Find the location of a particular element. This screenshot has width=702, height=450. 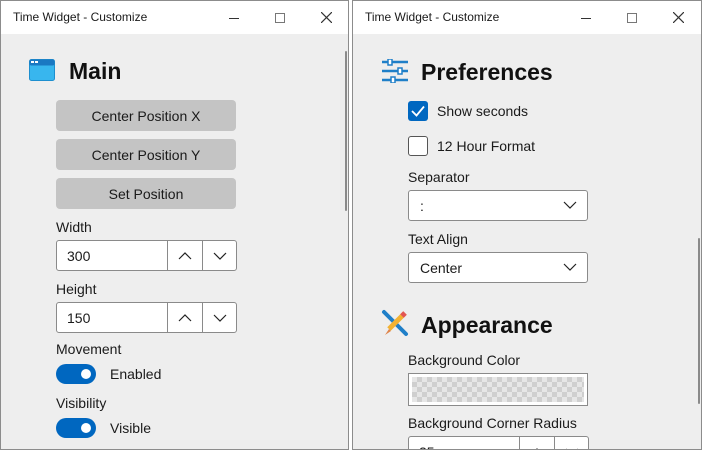

checkmark-icon is located at coordinates (418, 111).